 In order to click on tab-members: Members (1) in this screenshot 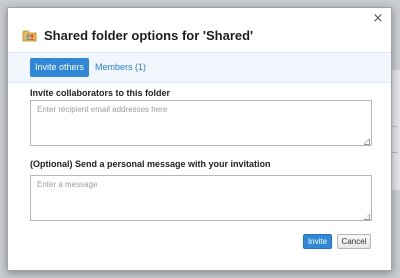, I will do `click(120, 67)`.